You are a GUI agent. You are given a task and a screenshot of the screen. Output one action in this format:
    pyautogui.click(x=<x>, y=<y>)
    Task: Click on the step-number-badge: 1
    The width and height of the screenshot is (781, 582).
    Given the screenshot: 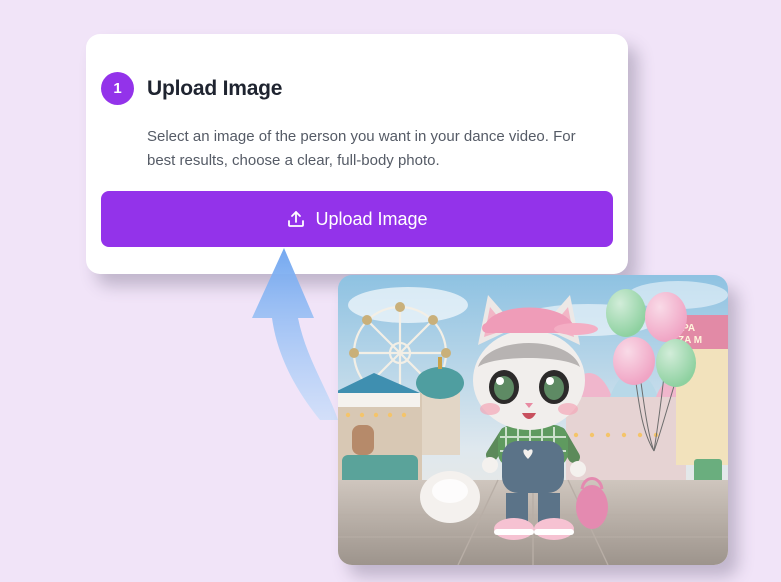 What is the action you would take?
    pyautogui.click(x=117, y=88)
    